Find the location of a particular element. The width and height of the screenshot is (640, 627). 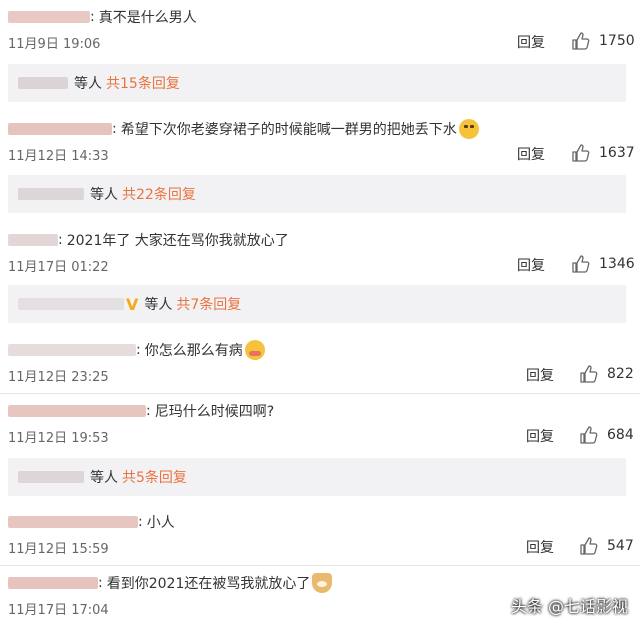

like-button: 1750 is located at coordinates (603, 41).